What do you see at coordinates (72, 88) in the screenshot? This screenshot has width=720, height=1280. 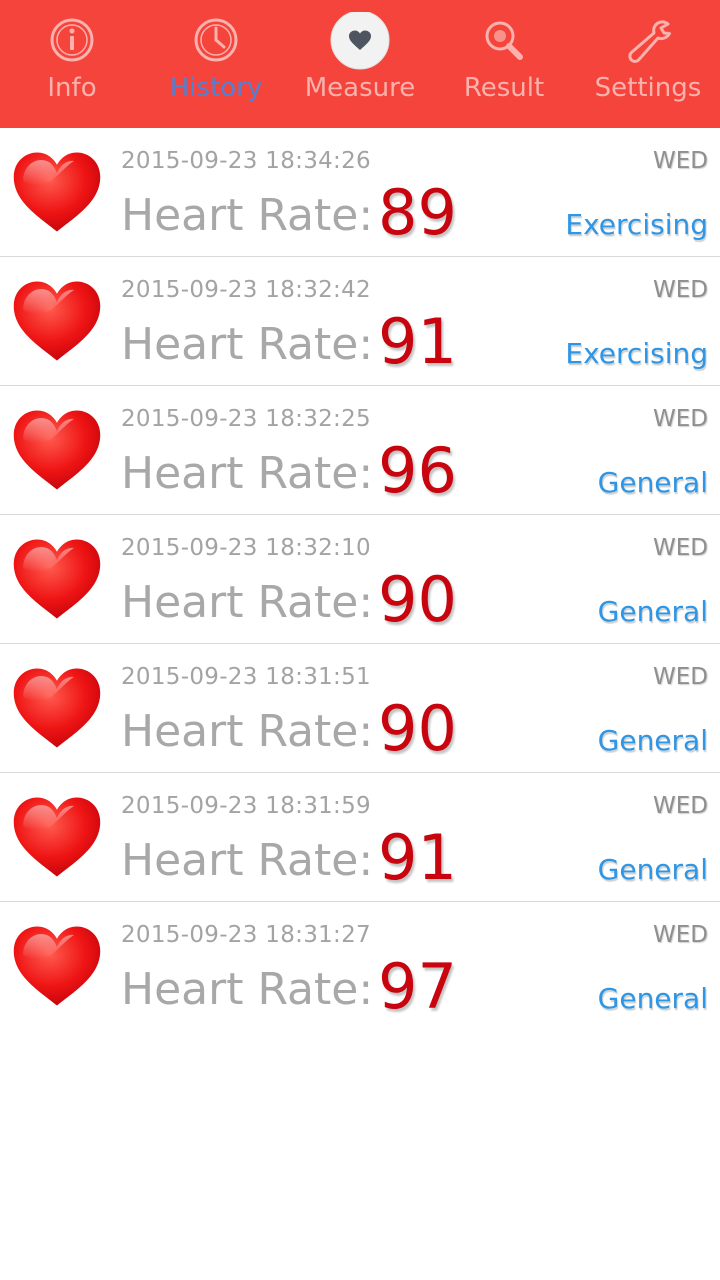 I see `tab-label: Info` at bounding box center [72, 88].